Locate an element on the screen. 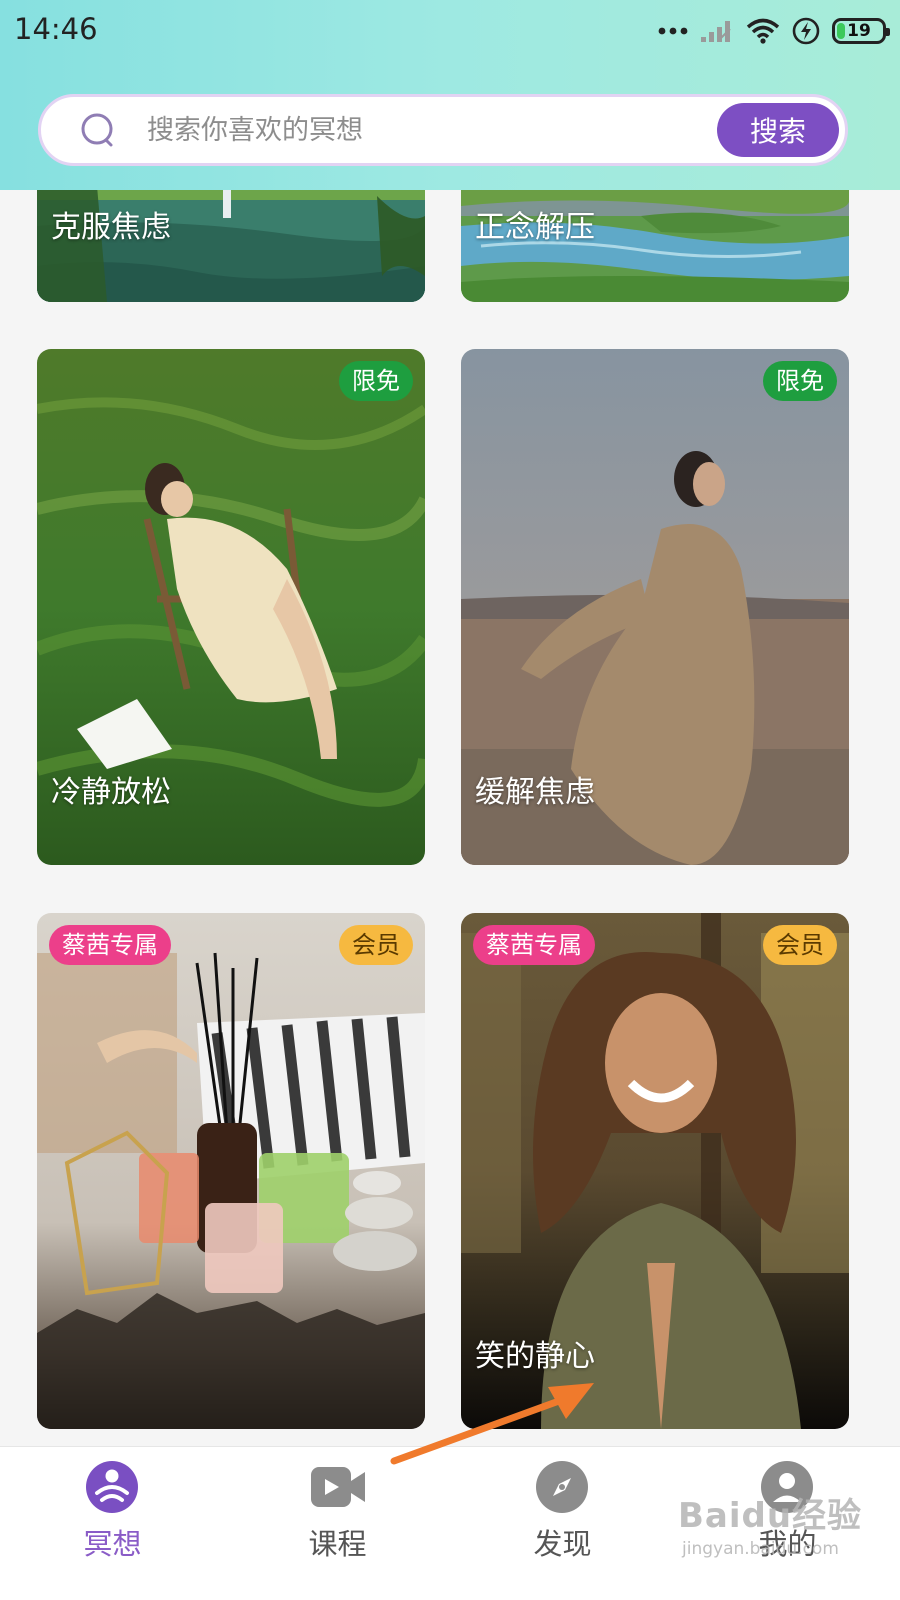  nav-item-meditation: 冥想 is located at coordinates (112, 1523).